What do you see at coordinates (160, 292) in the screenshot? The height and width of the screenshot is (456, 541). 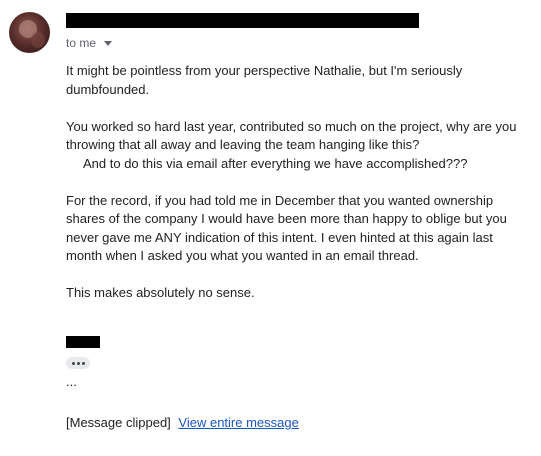 I see `message-paragraph: This makes absolutely no sense.` at bounding box center [160, 292].